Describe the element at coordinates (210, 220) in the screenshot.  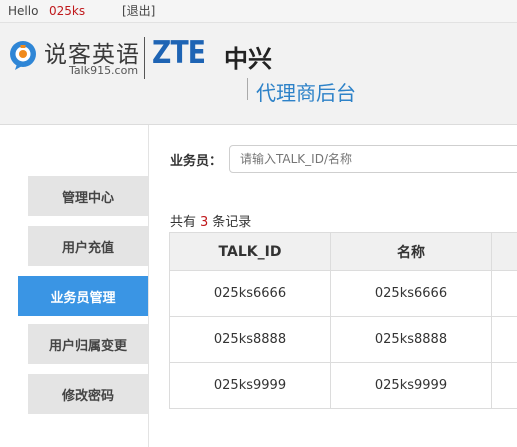
I see `record-count: 共有 3 条记录` at that location.